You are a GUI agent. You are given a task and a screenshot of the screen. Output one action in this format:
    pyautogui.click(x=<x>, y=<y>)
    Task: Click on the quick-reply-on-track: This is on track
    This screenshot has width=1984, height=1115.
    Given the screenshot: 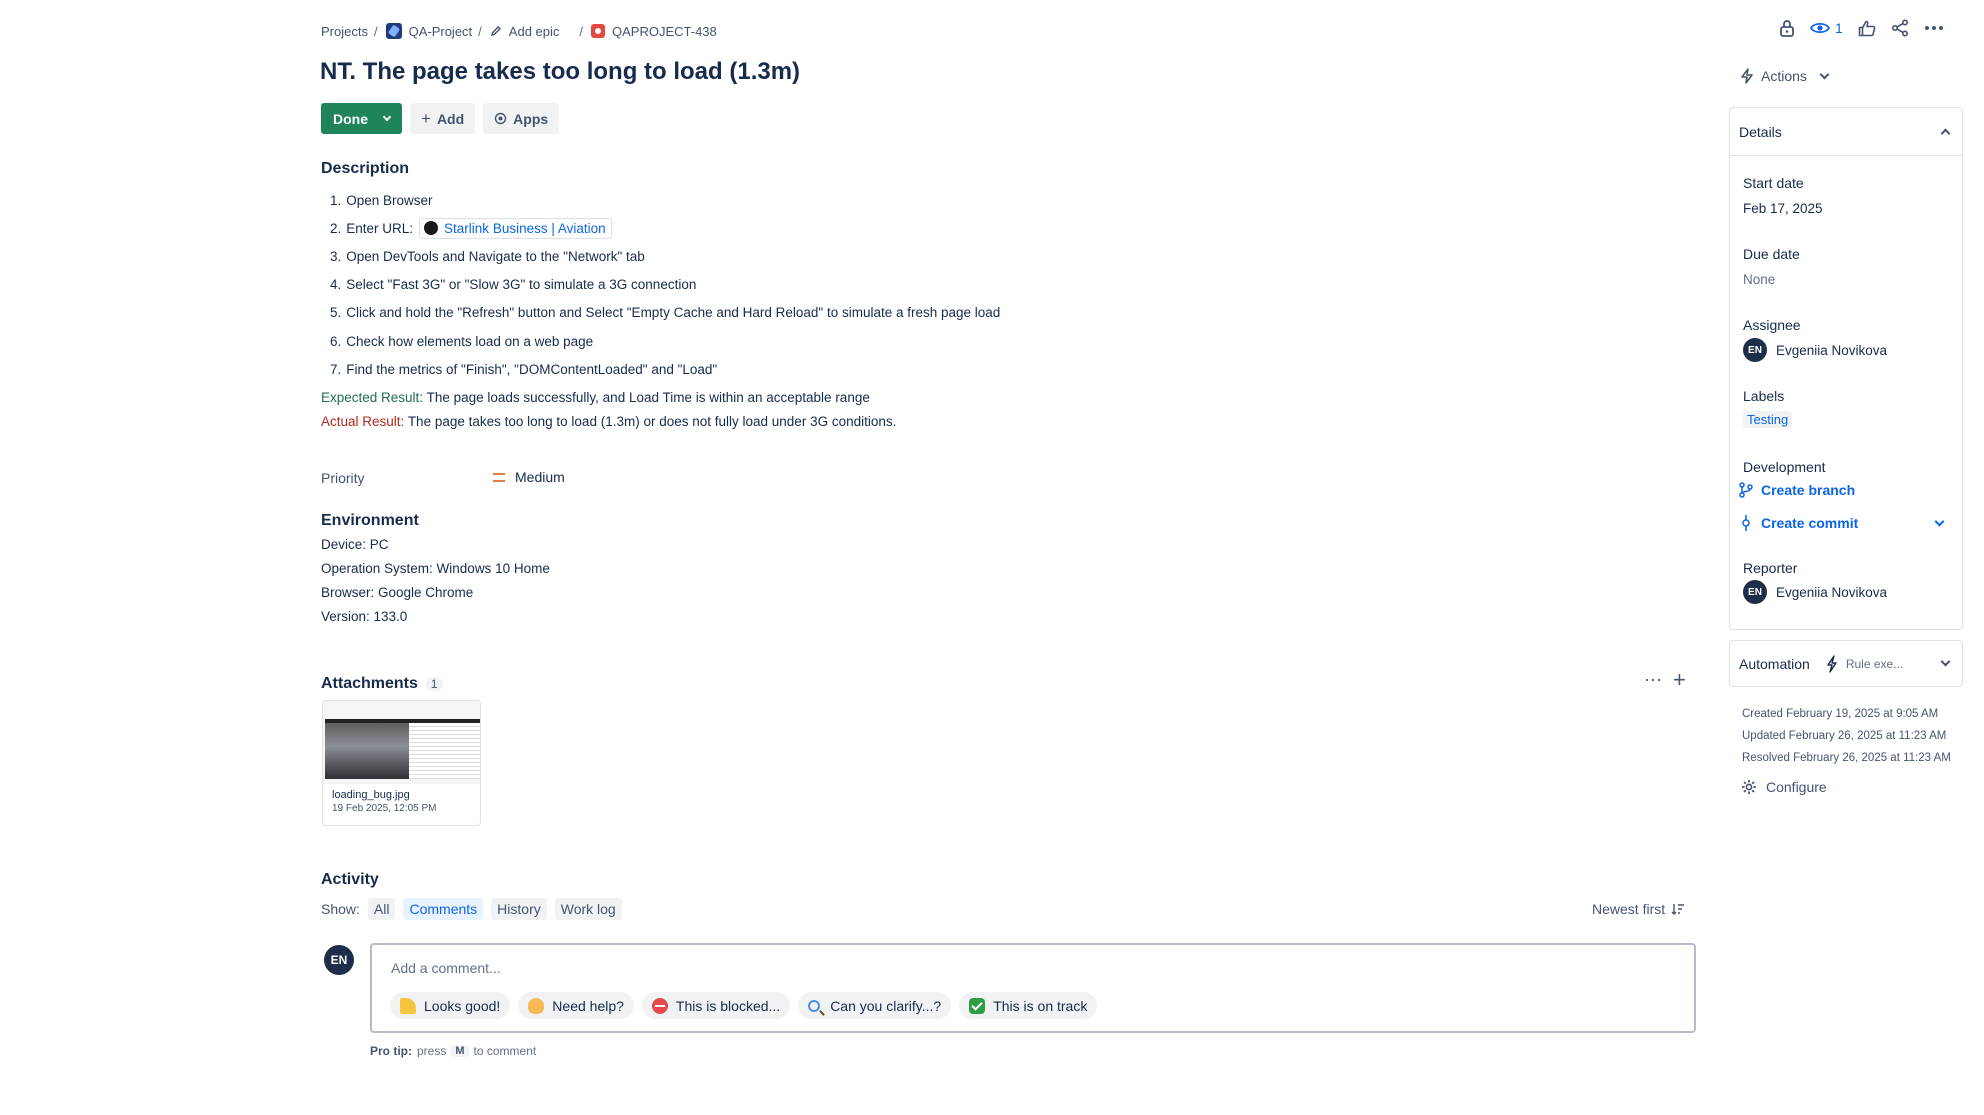 What is the action you would take?
    pyautogui.click(x=1028, y=1005)
    